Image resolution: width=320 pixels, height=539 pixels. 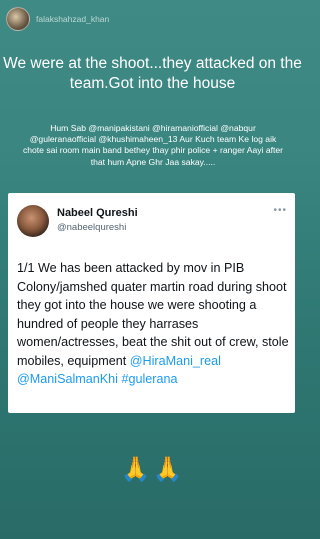 What do you see at coordinates (72, 19) in the screenshot?
I see `story-username: falakshahzad_khan` at bounding box center [72, 19].